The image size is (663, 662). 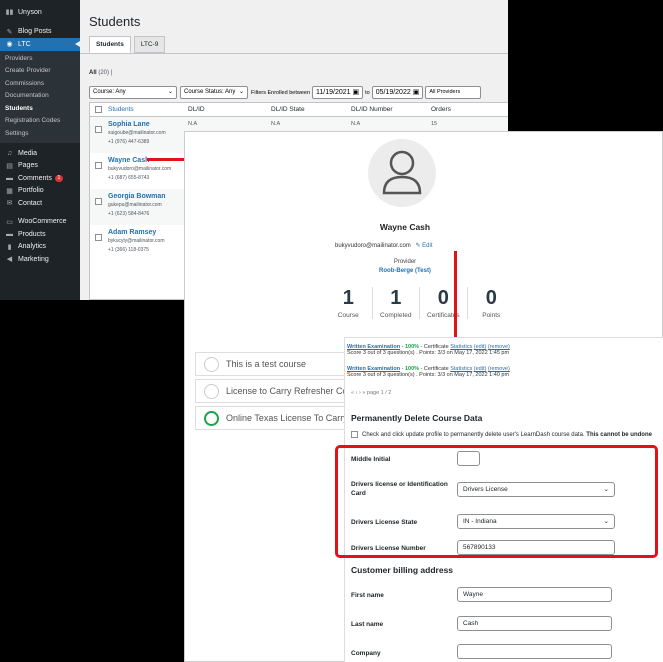 I want to click on student-phone: +1 (687) 655-8743, so click(x=129, y=178).